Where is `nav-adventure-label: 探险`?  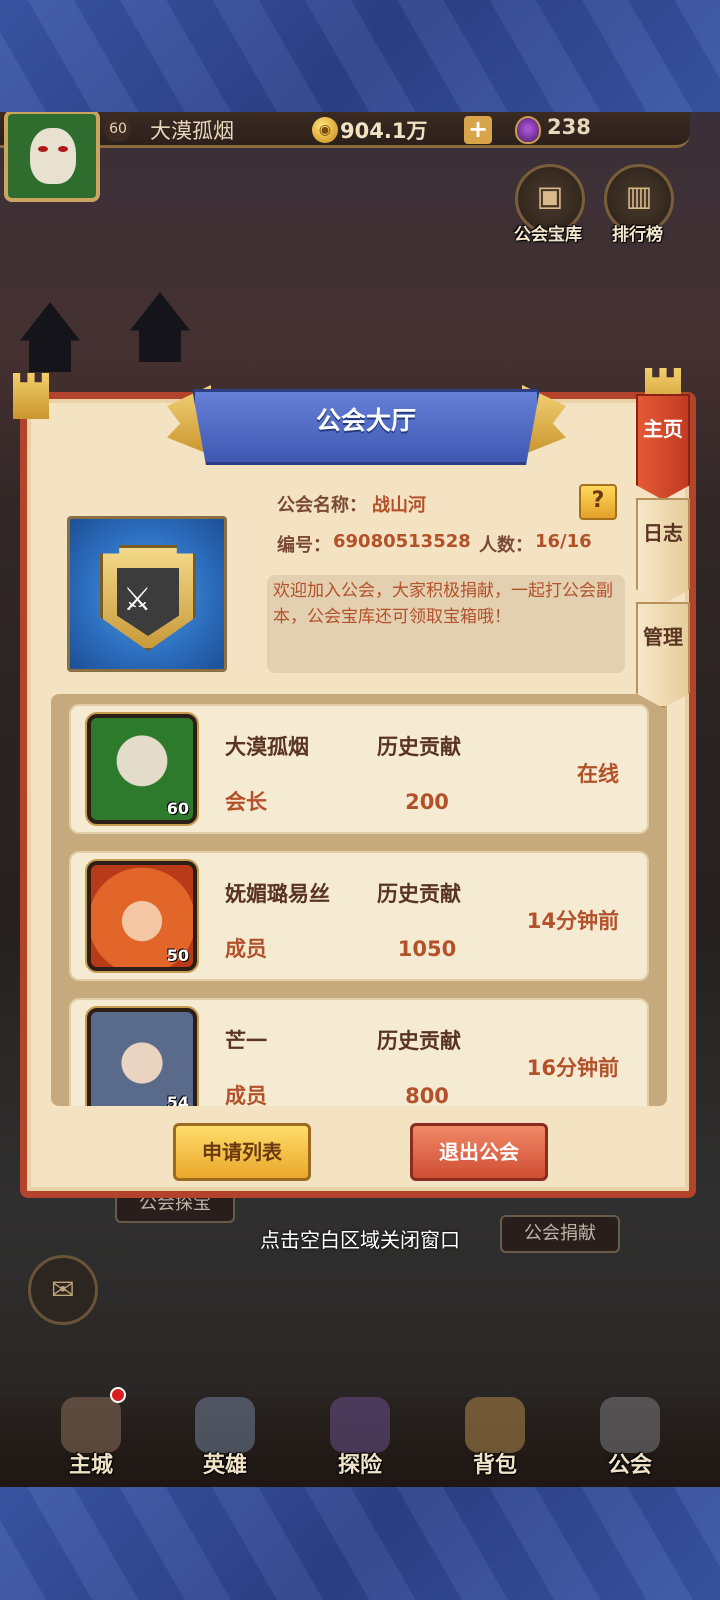
nav-adventure-label: 探险 is located at coordinates (359, 1465).